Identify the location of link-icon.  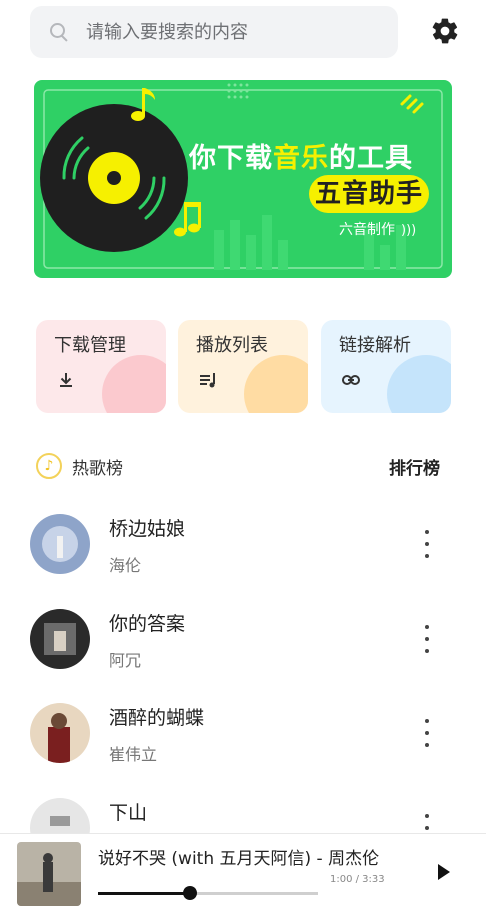
(351, 380).